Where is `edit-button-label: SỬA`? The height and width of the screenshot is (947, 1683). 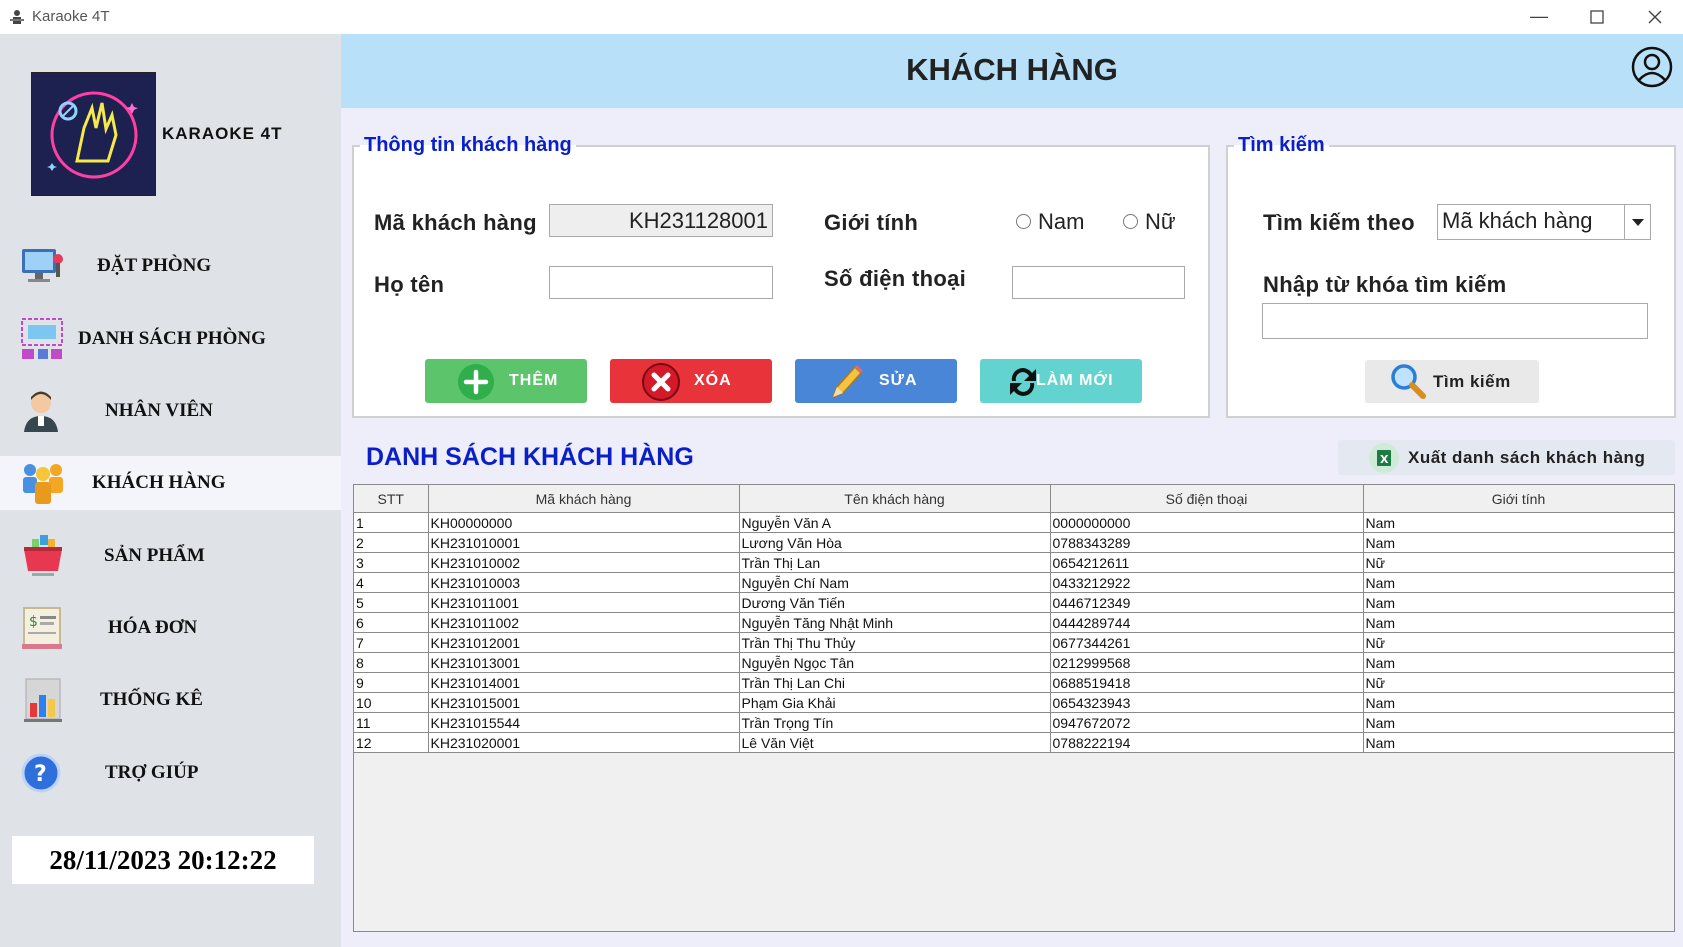 edit-button-label: SỬA is located at coordinates (898, 380).